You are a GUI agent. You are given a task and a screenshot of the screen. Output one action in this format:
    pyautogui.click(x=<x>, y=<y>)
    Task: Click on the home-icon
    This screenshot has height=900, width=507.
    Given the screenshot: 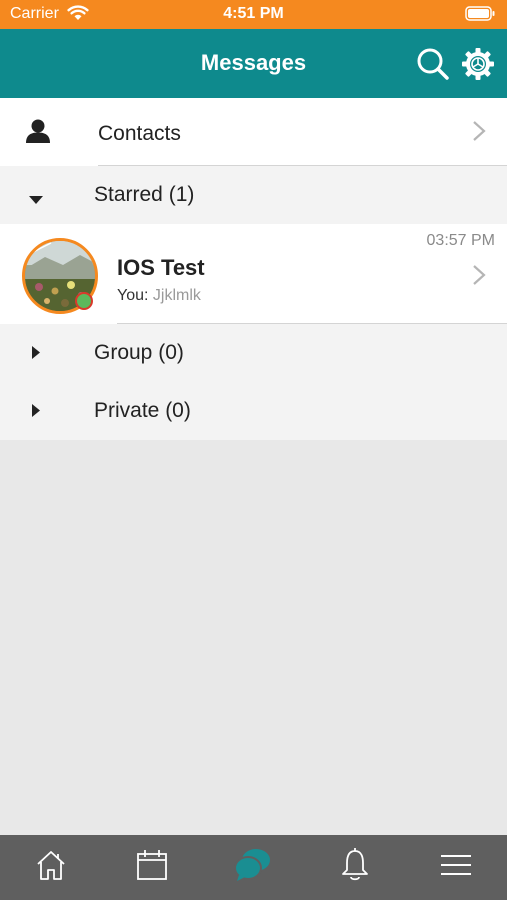 What is the action you would take?
    pyautogui.click(x=51, y=867)
    